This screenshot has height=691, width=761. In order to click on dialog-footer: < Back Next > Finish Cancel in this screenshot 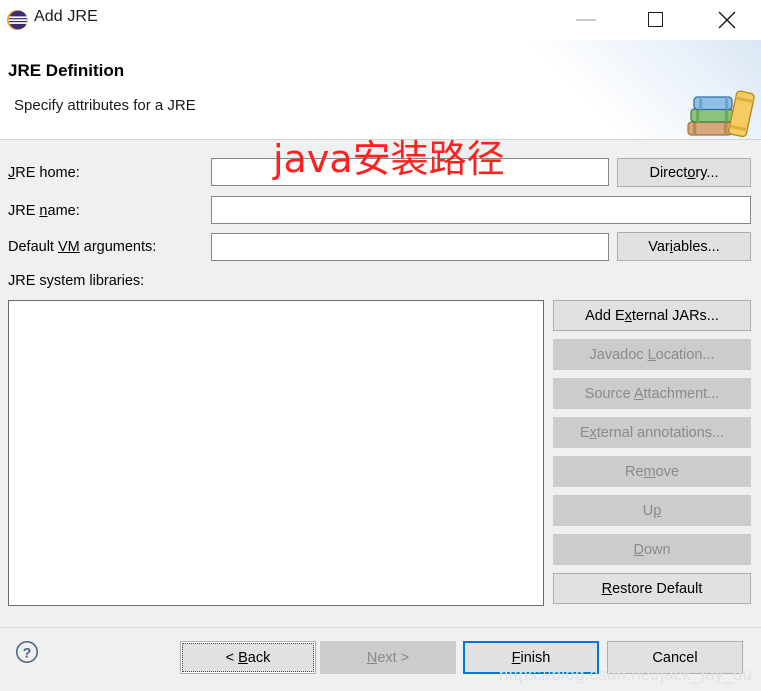, I will do `click(380, 659)`.